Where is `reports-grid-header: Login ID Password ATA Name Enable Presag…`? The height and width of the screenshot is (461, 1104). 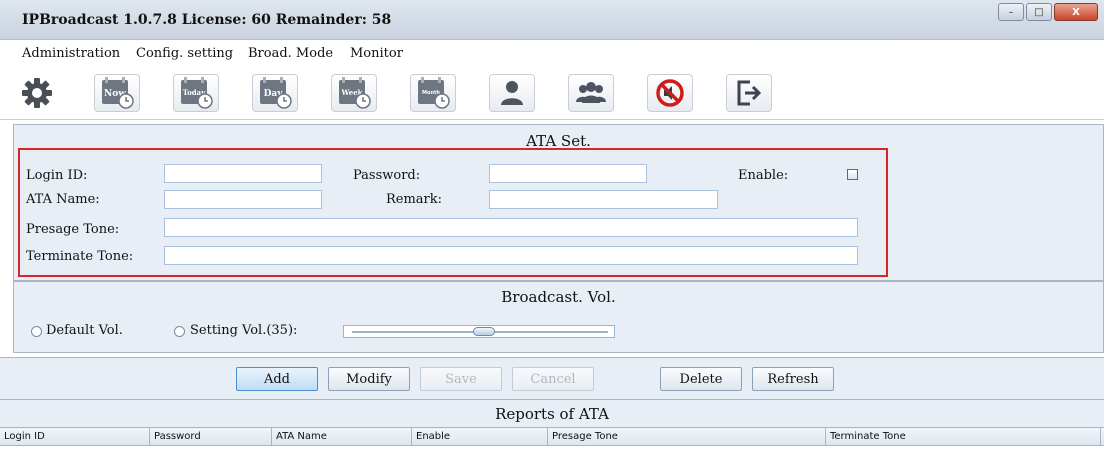 reports-grid-header: Login ID Password ATA Name Enable Presag… is located at coordinates (552, 436).